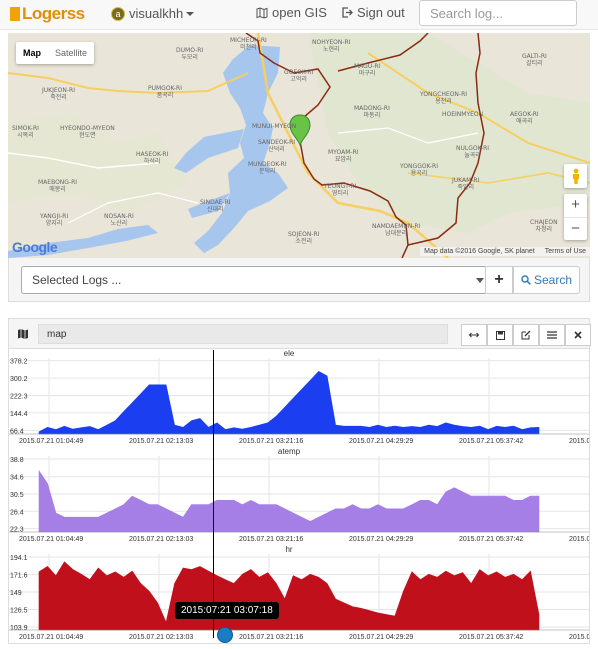 Image resolution: width=598 pixels, height=649 pixels. I want to click on map-label: MUNUI-MYEON, so click(274, 126).